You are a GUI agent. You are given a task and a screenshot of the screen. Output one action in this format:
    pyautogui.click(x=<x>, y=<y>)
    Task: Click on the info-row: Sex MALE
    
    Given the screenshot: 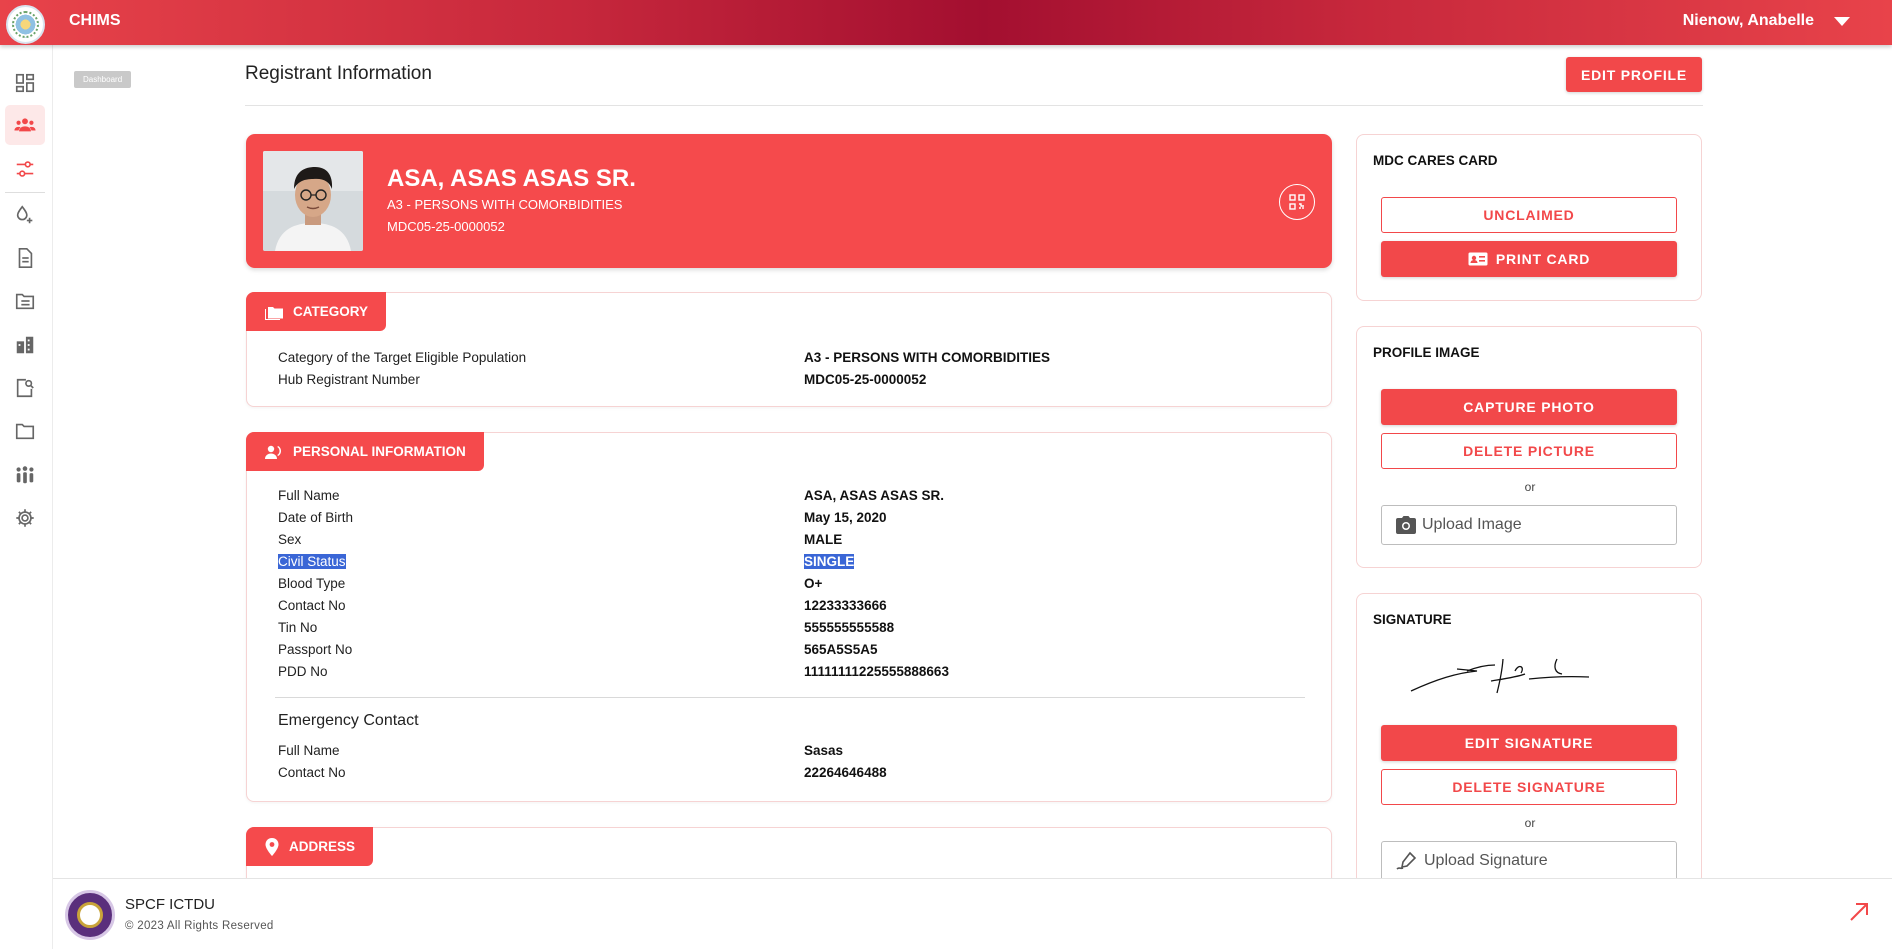 What is the action you would take?
    pyautogui.click(x=793, y=542)
    